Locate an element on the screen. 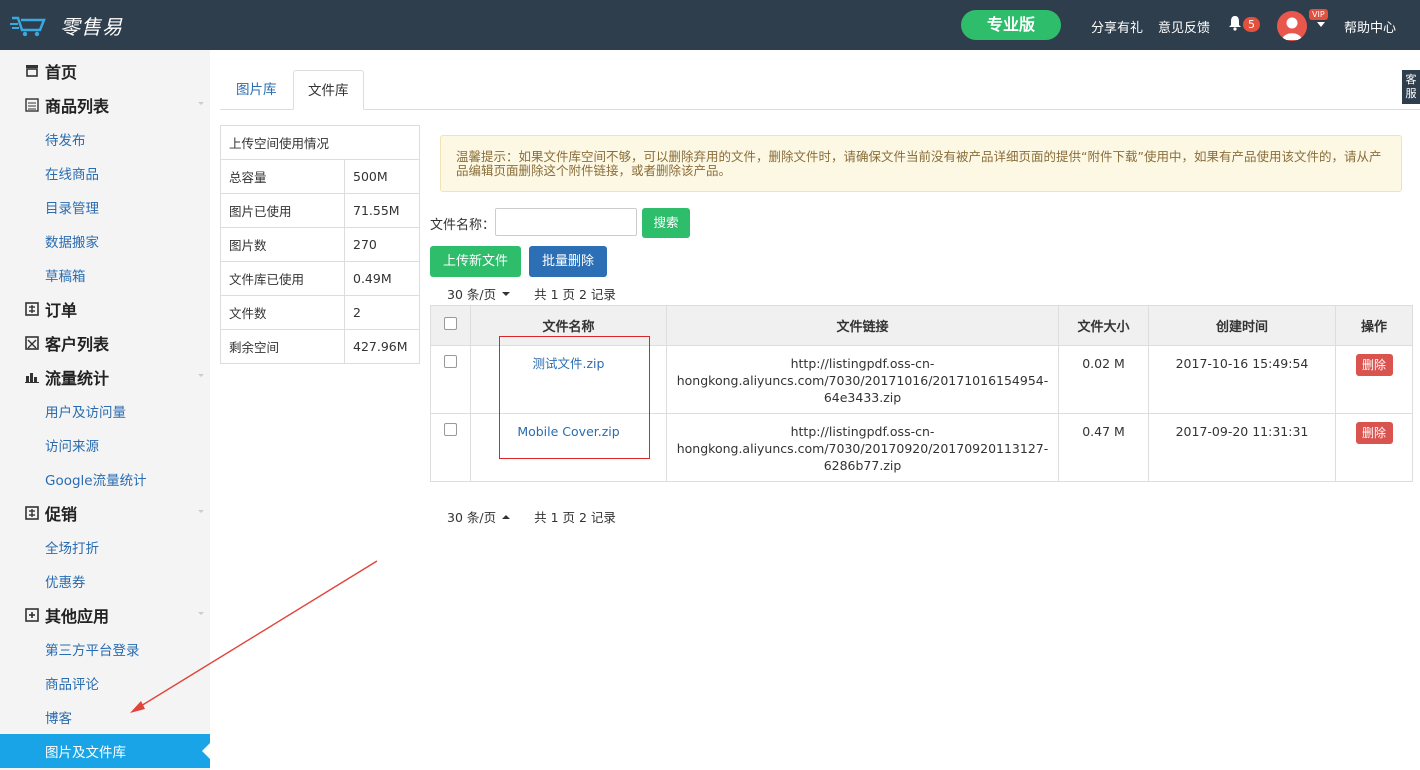 The height and width of the screenshot is (770, 1420). column-header: 文件链接 is located at coordinates (862, 325).